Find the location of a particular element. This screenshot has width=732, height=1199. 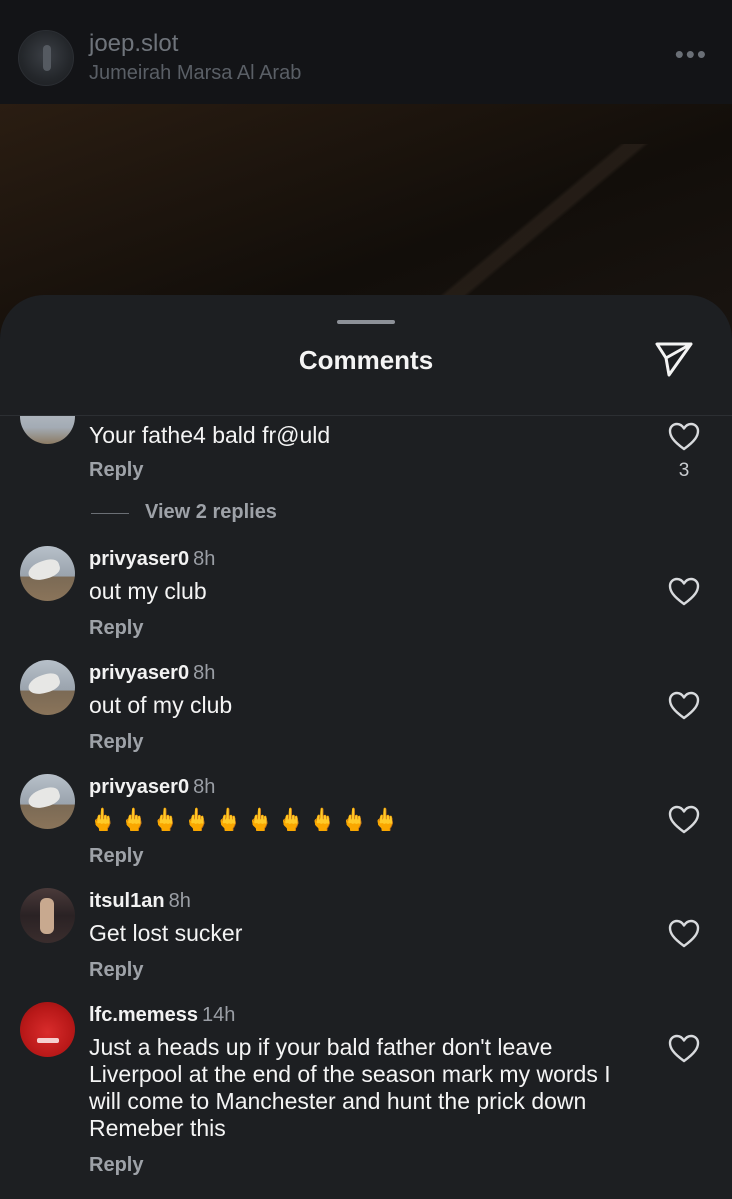

comment-text: Get lost sucker is located at coordinates (166, 933).